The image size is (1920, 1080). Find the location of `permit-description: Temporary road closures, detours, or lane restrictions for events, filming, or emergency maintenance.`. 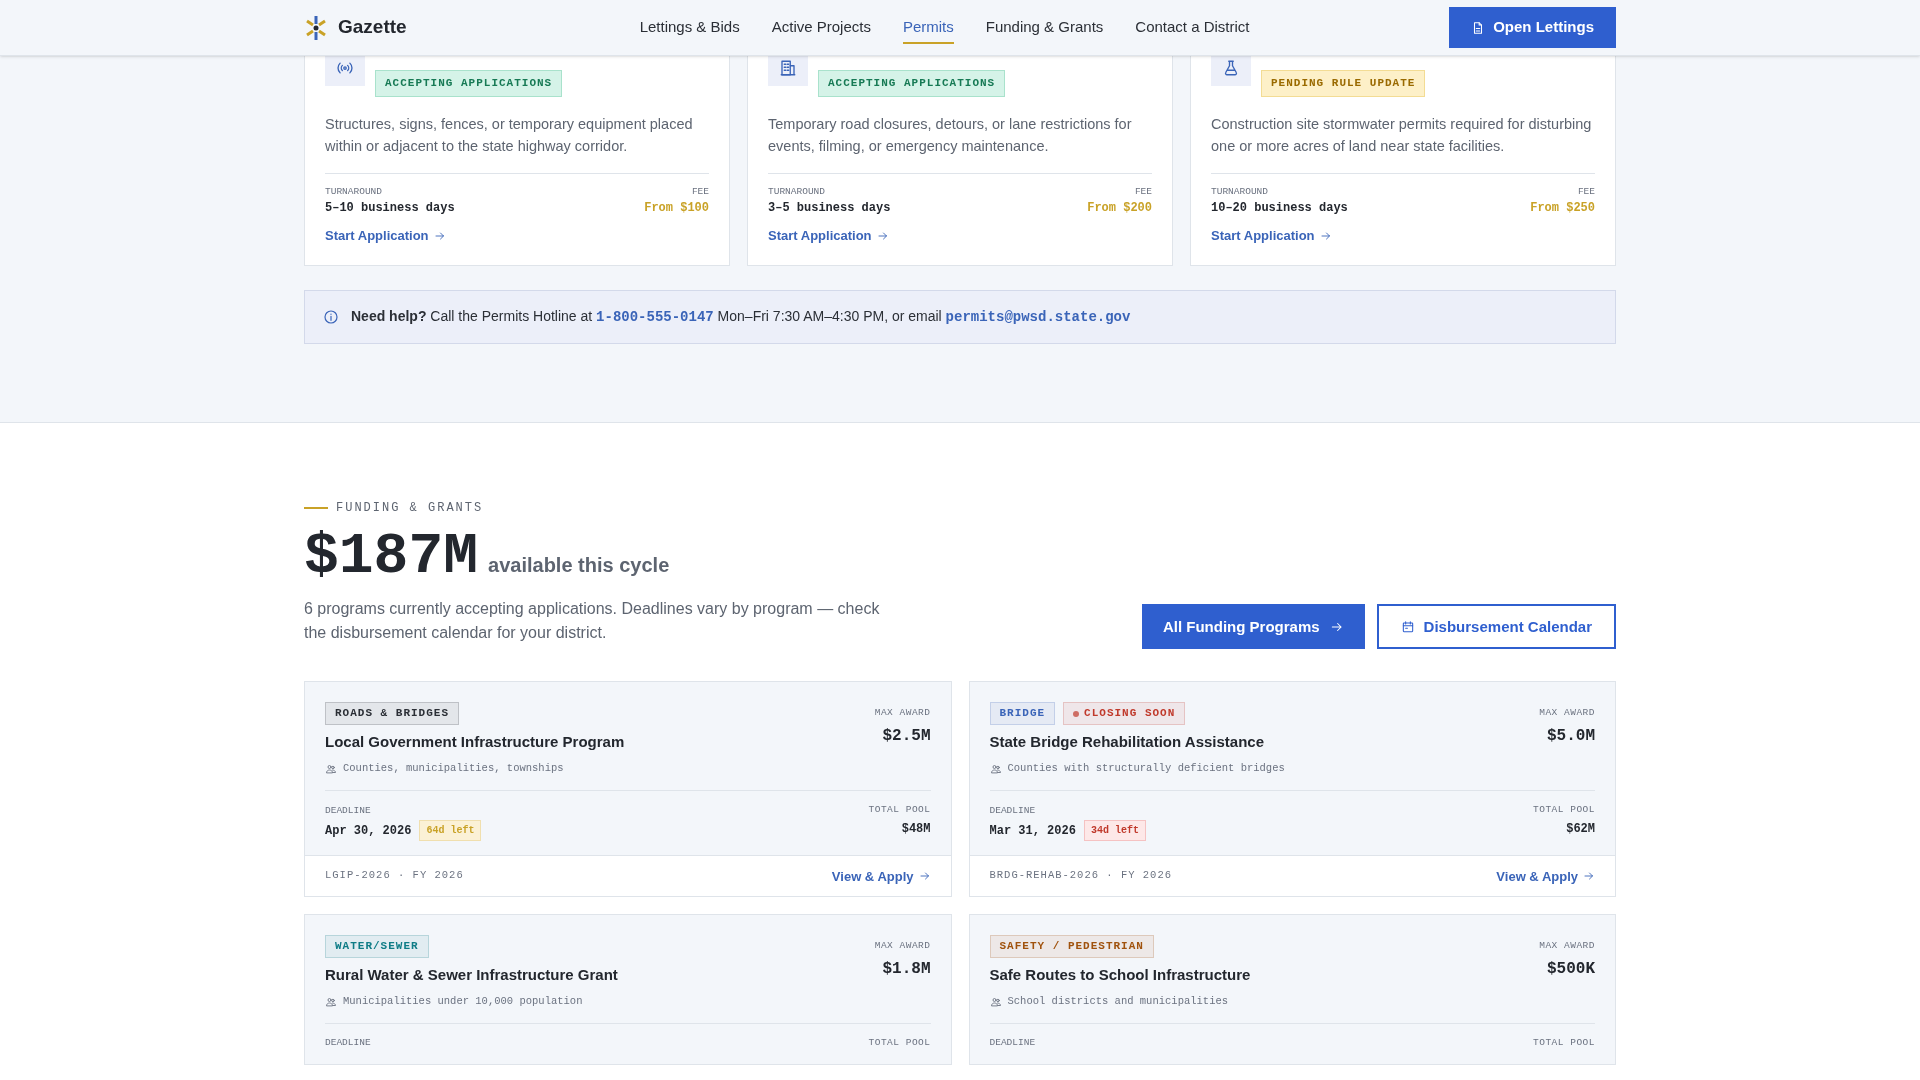

permit-description: Temporary road closures, detours, or lane restrictions for events, filming, or emergency maintenance. is located at coordinates (950, 135).